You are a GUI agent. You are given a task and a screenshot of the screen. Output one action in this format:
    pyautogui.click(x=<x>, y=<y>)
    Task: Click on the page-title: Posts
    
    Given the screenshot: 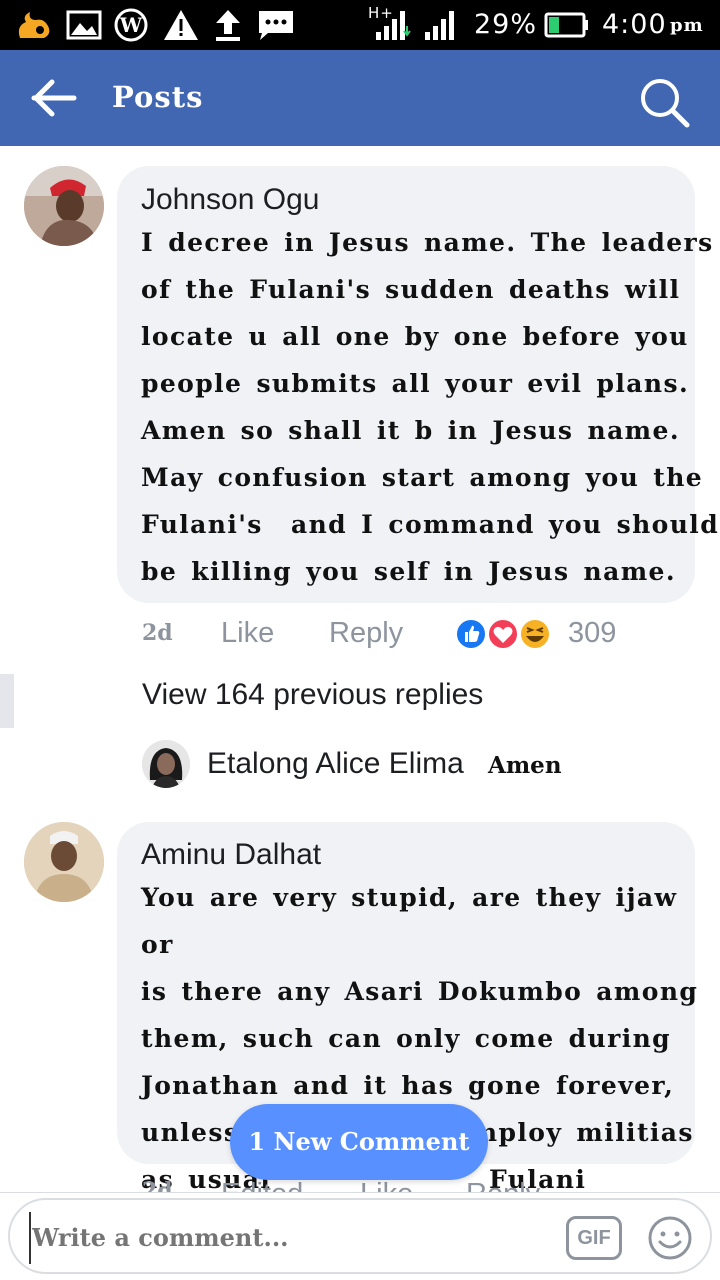 What is the action you would take?
    pyautogui.click(x=158, y=97)
    